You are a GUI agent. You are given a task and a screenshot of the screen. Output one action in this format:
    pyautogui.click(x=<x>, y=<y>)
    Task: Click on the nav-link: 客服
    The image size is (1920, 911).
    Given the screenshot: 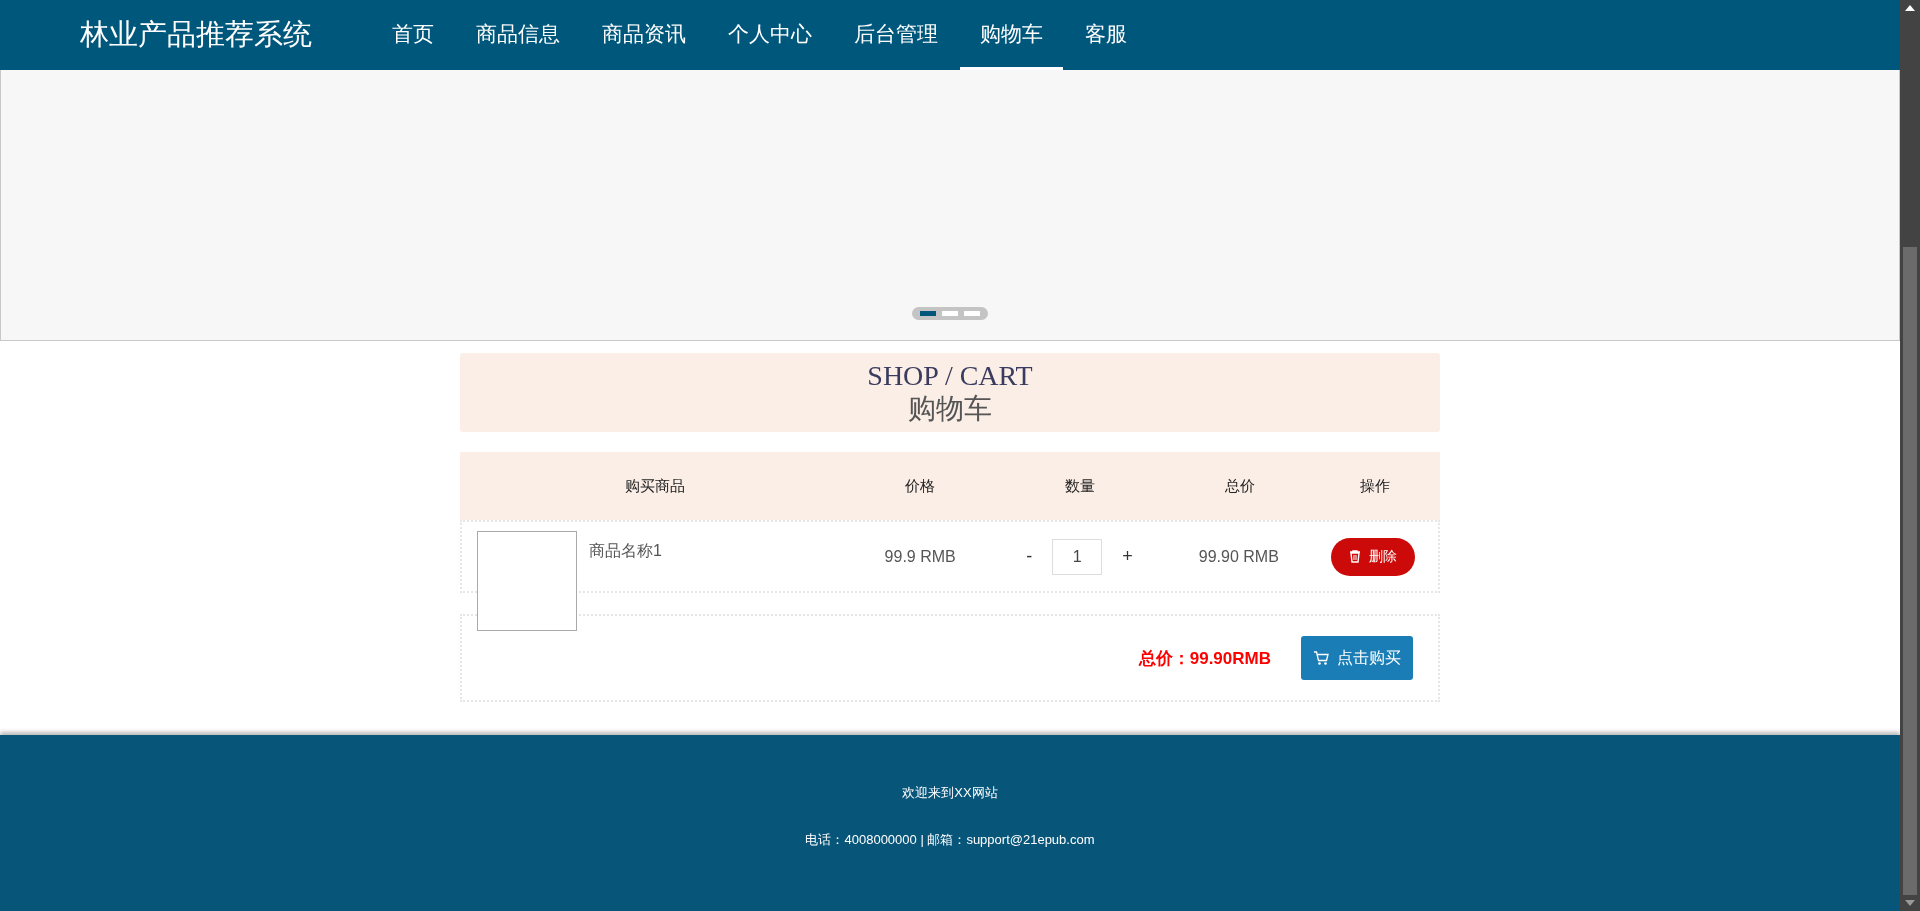 What is the action you would take?
    pyautogui.click(x=1106, y=35)
    